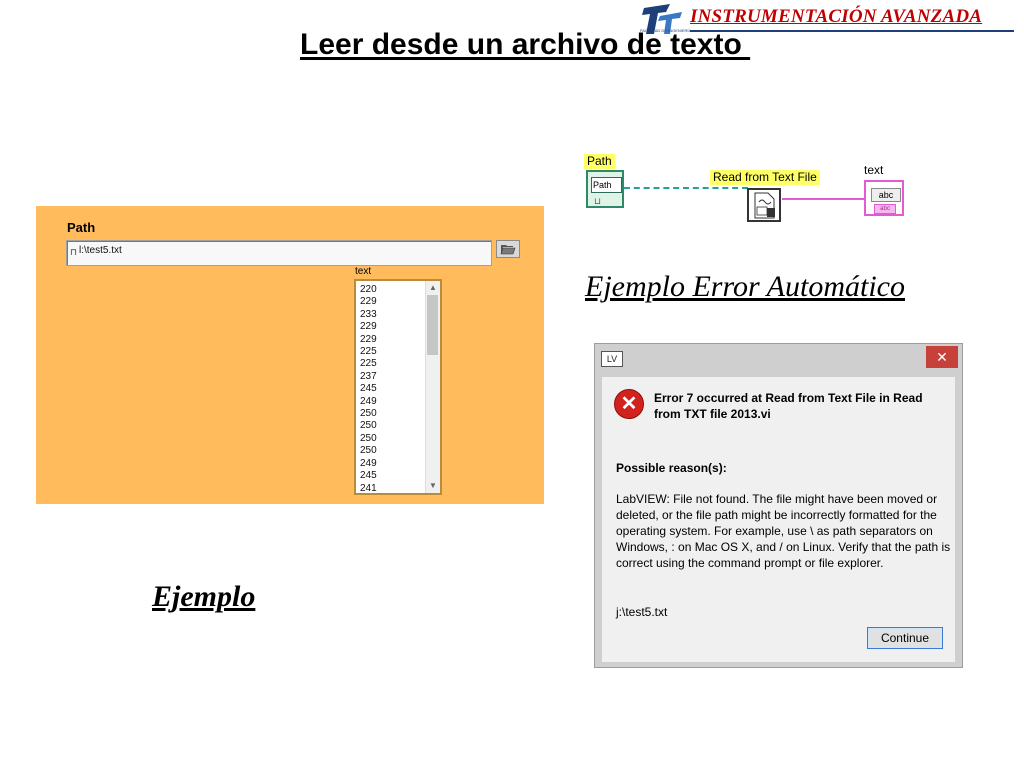 This screenshot has height=768, width=1024. I want to click on continue-button: Continue, so click(905, 638).